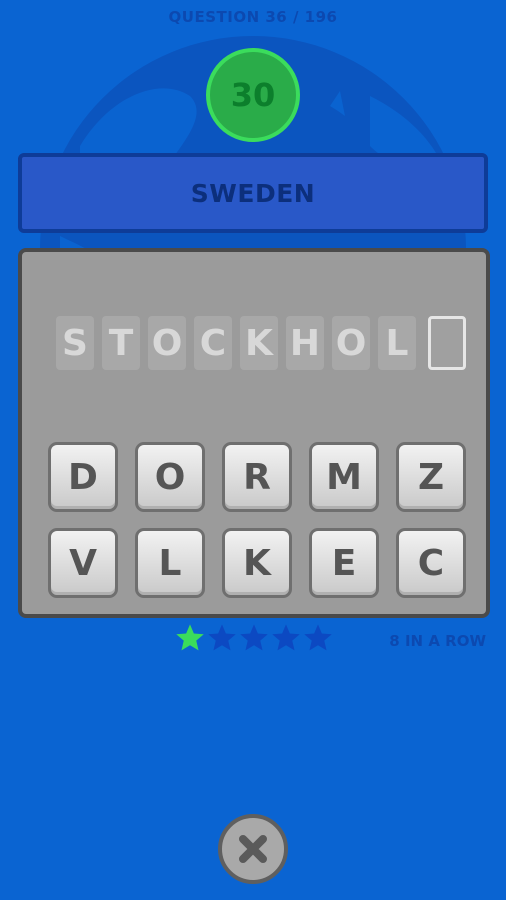 The image size is (506, 900). I want to click on answer-slot-empty, so click(447, 343).